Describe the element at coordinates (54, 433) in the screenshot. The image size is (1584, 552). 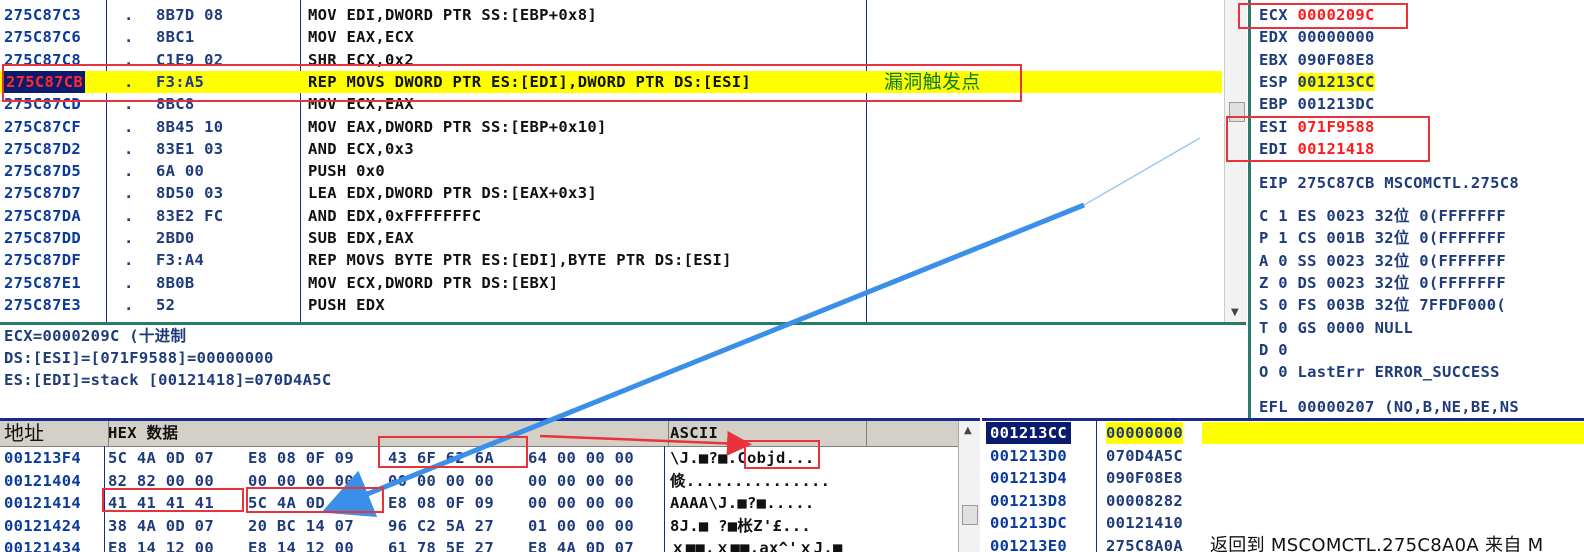
I see `dump-header-address: 地址` at that location.